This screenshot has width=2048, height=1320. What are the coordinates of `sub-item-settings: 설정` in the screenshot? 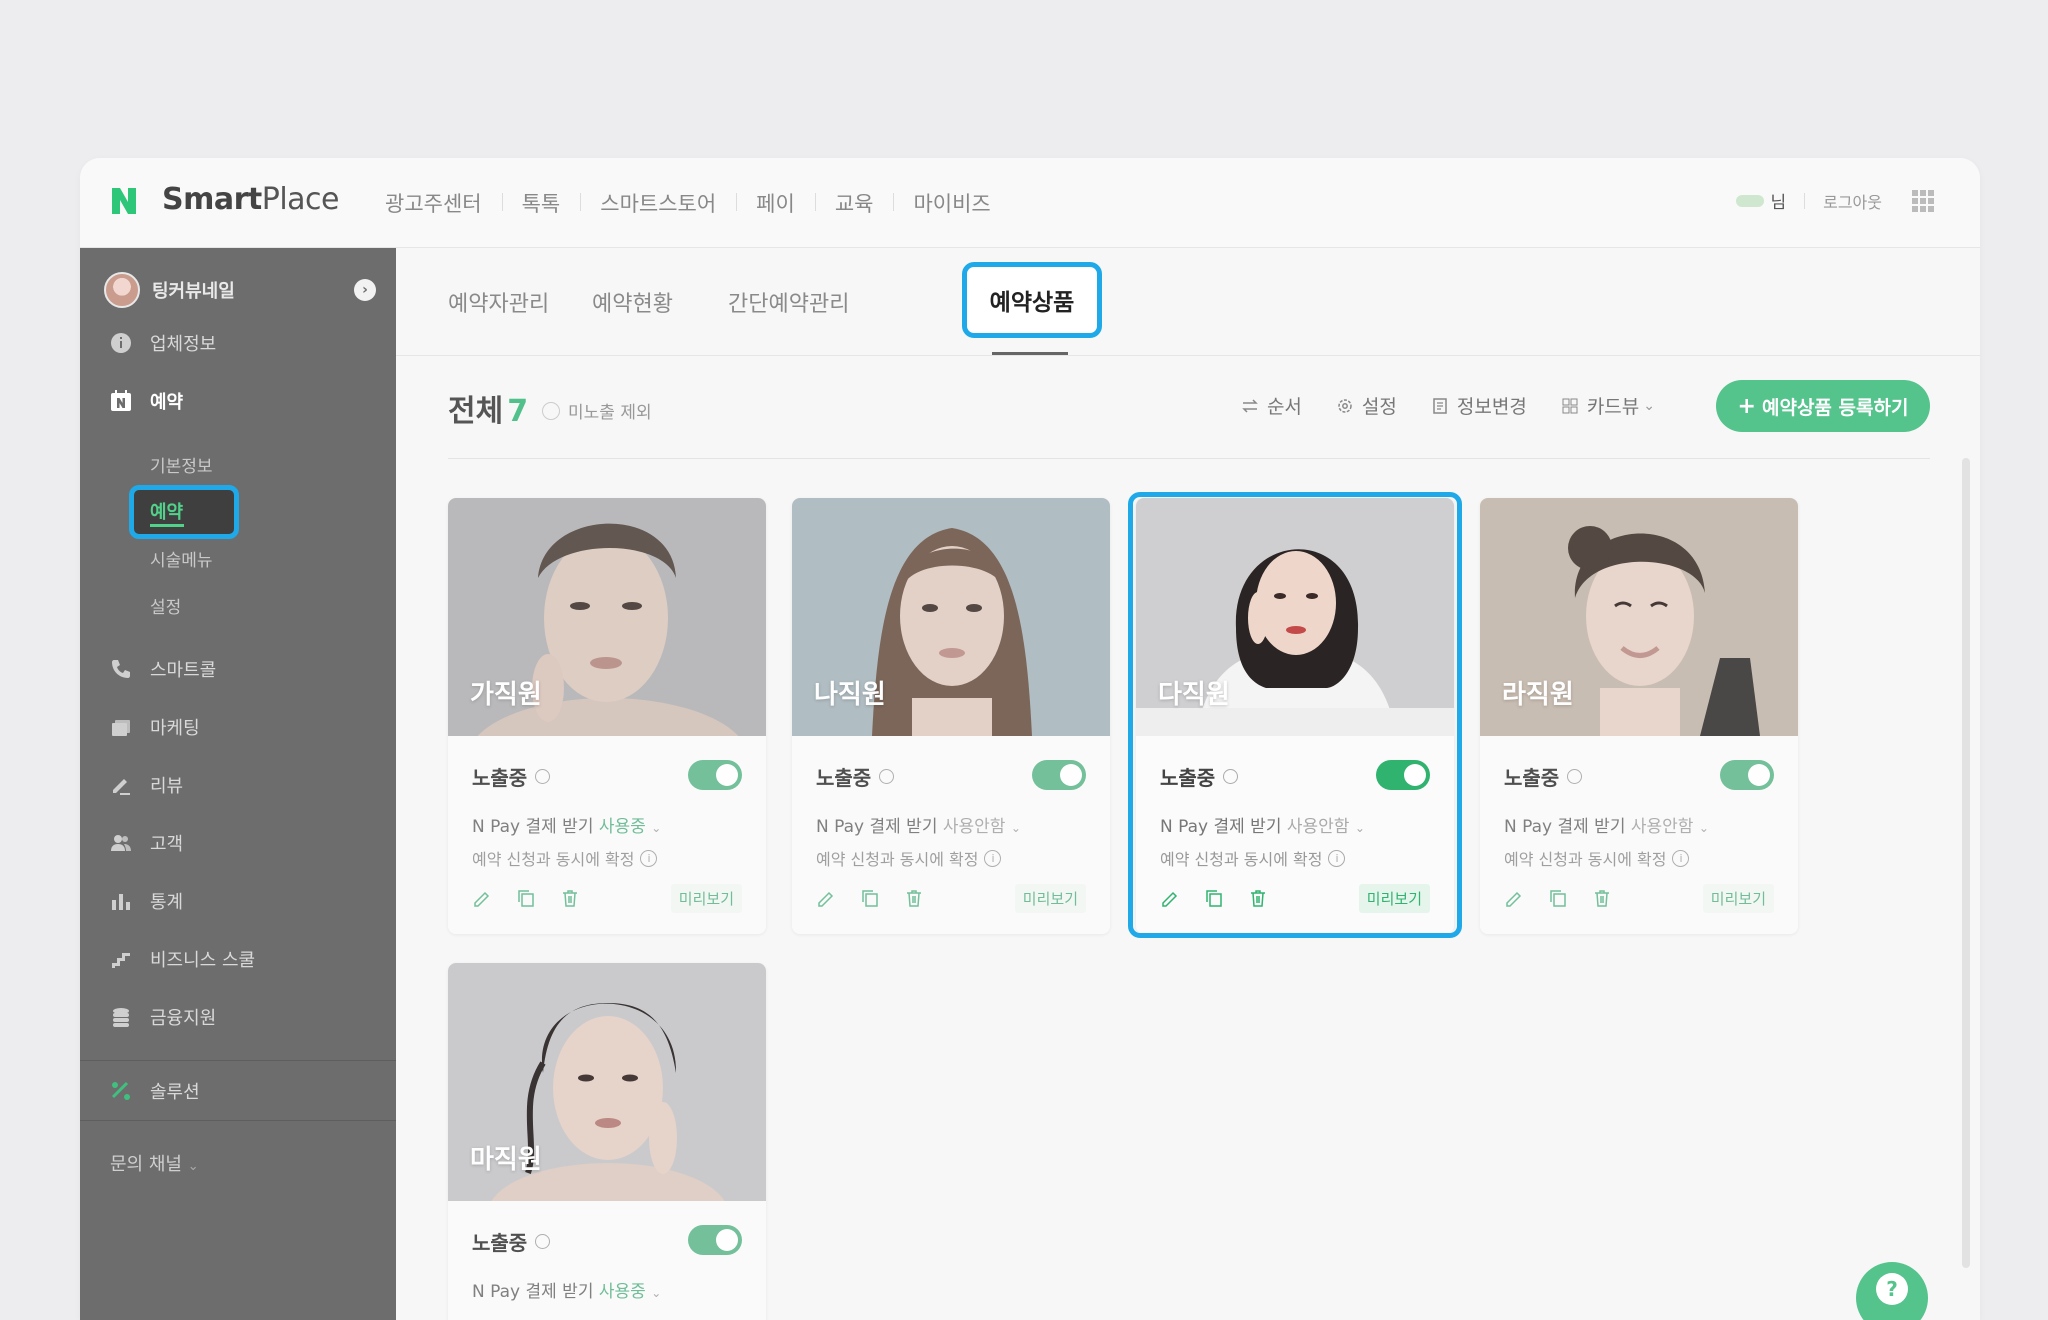 It's located at (165, 605).